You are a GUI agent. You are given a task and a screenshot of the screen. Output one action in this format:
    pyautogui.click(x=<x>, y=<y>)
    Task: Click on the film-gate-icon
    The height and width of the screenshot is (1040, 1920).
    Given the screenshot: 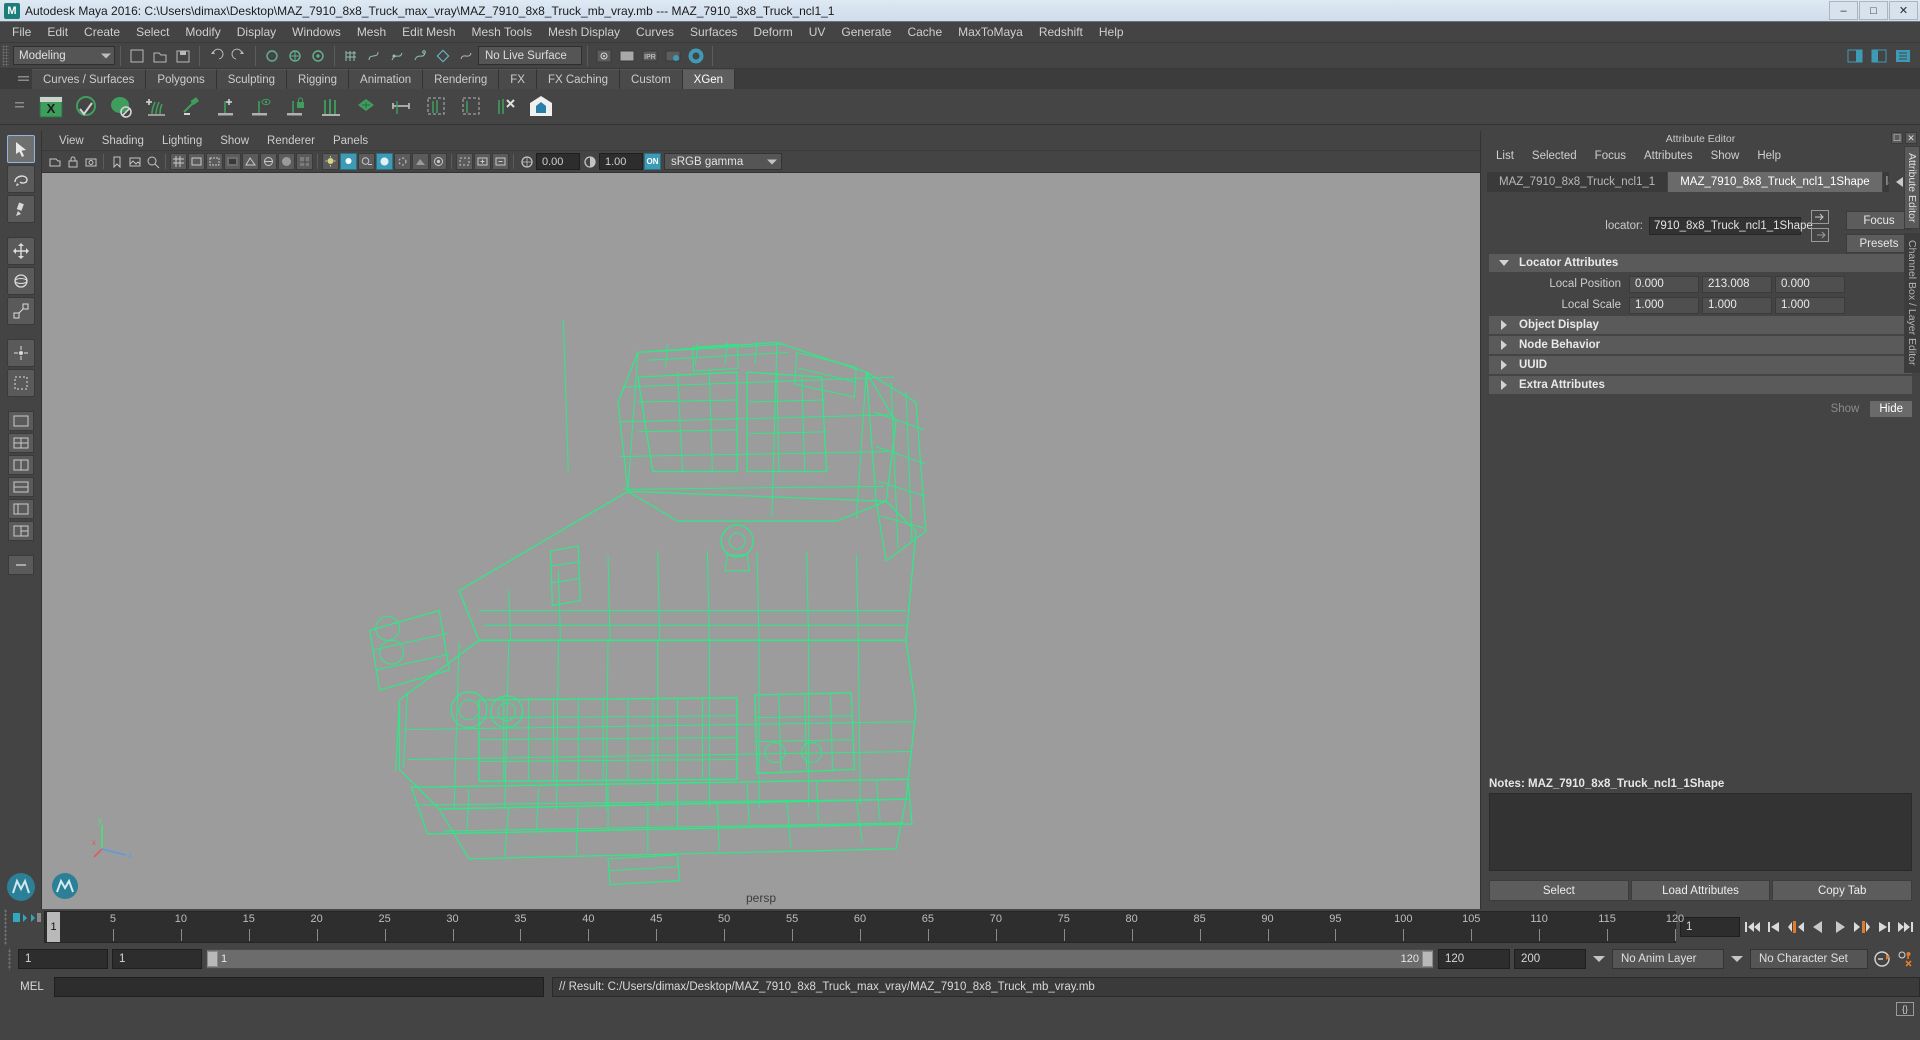 What is the action you would take?
    pyautogui.click(x=196, y=161)
    